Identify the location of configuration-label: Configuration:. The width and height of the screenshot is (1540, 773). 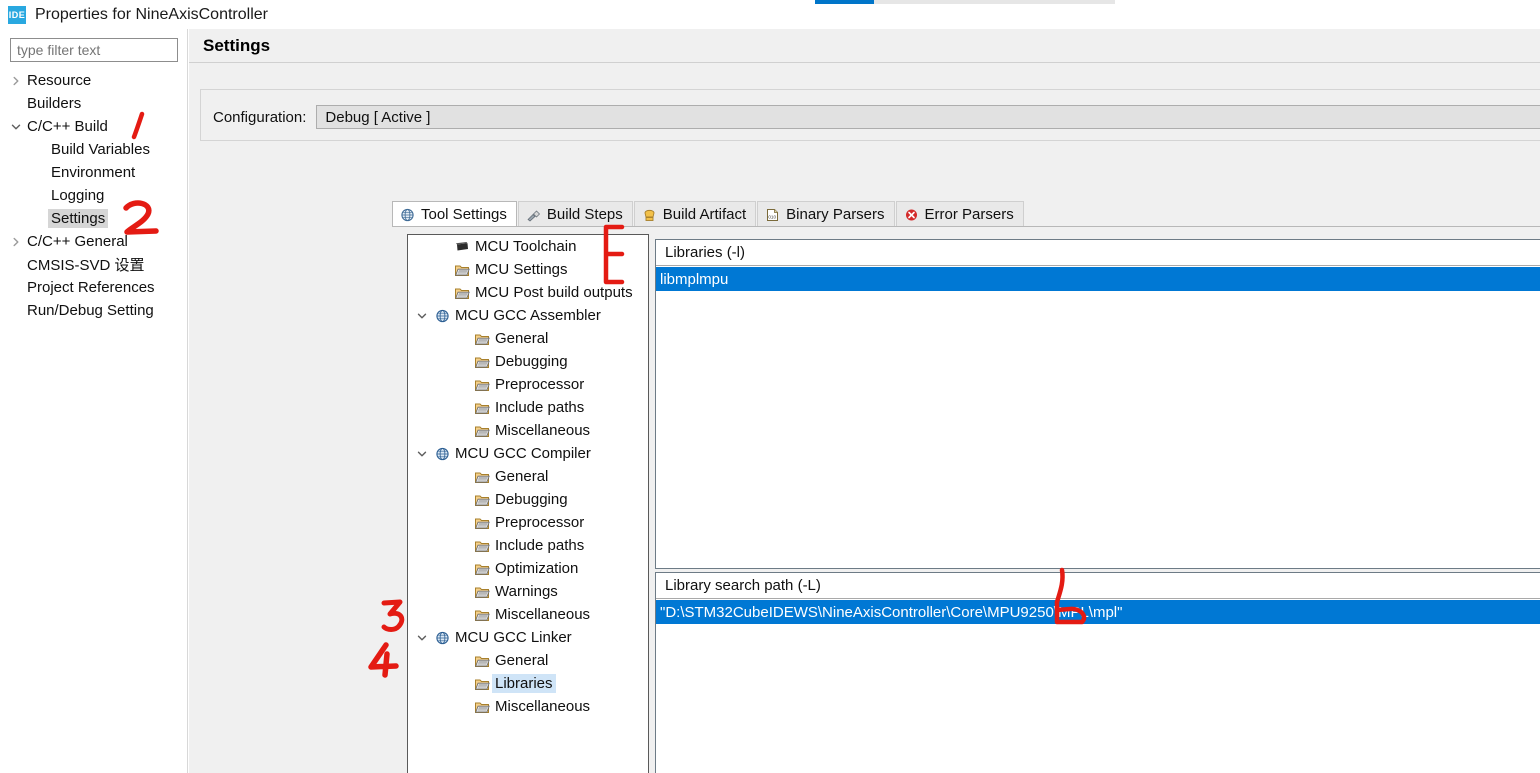
(260, 117).